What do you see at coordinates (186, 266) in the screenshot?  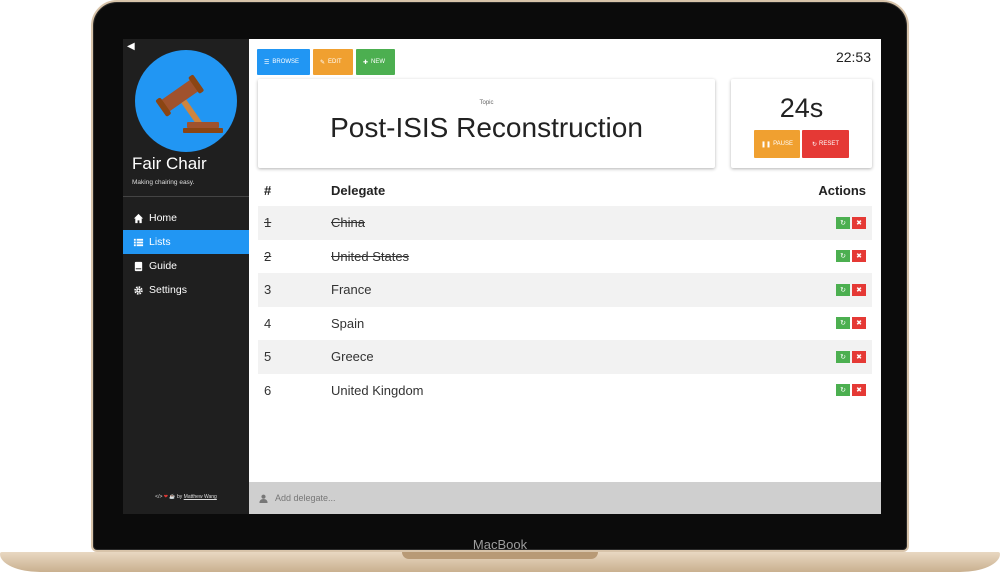 I see `sidebar-item-guide: Guide` at bounding box center [186, 266].